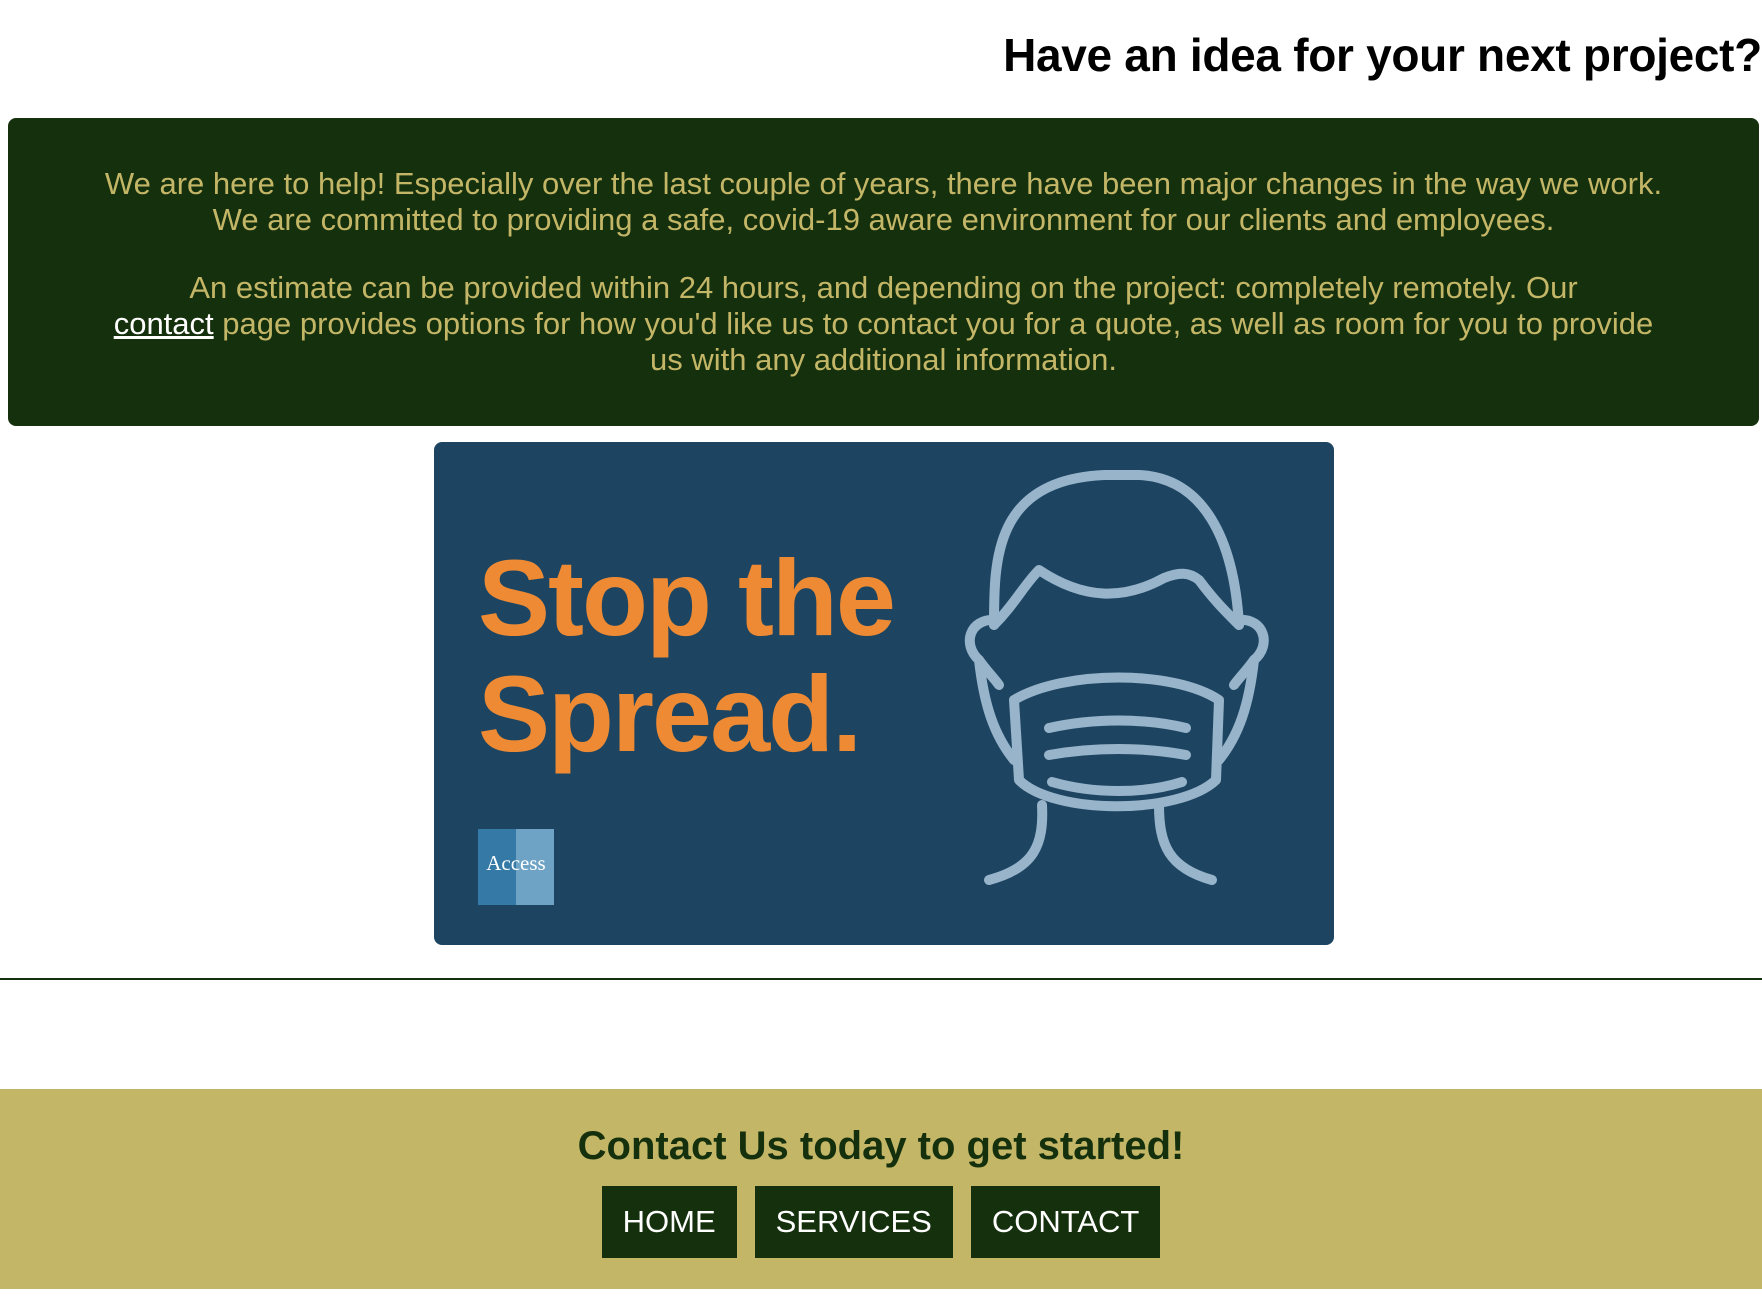 This screenshot has height=1296, width=1762. Describe the element at coordinates (516, 863) in the screenshot. I see `access-logo-text: Access` at that location.